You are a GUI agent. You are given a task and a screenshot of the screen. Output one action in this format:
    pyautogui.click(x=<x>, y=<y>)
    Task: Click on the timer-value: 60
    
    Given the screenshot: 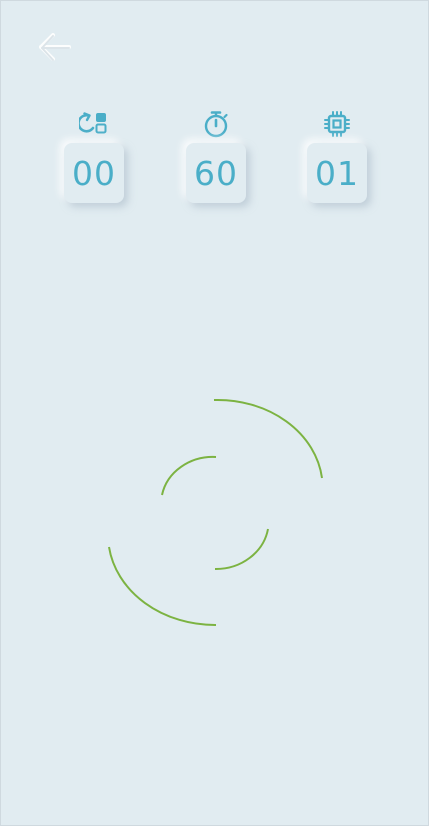 What is the action you would take?
    pyautogui.click(x=216, y=173)
    